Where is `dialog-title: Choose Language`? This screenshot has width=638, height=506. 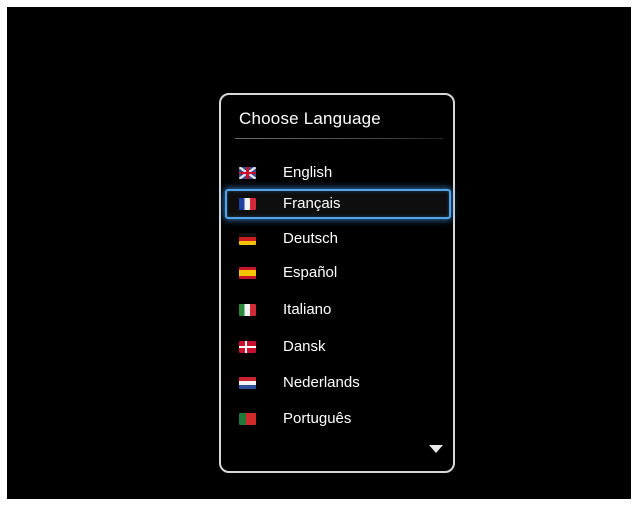
dialog-title: Choose Language is located at coordinates (310, 118).